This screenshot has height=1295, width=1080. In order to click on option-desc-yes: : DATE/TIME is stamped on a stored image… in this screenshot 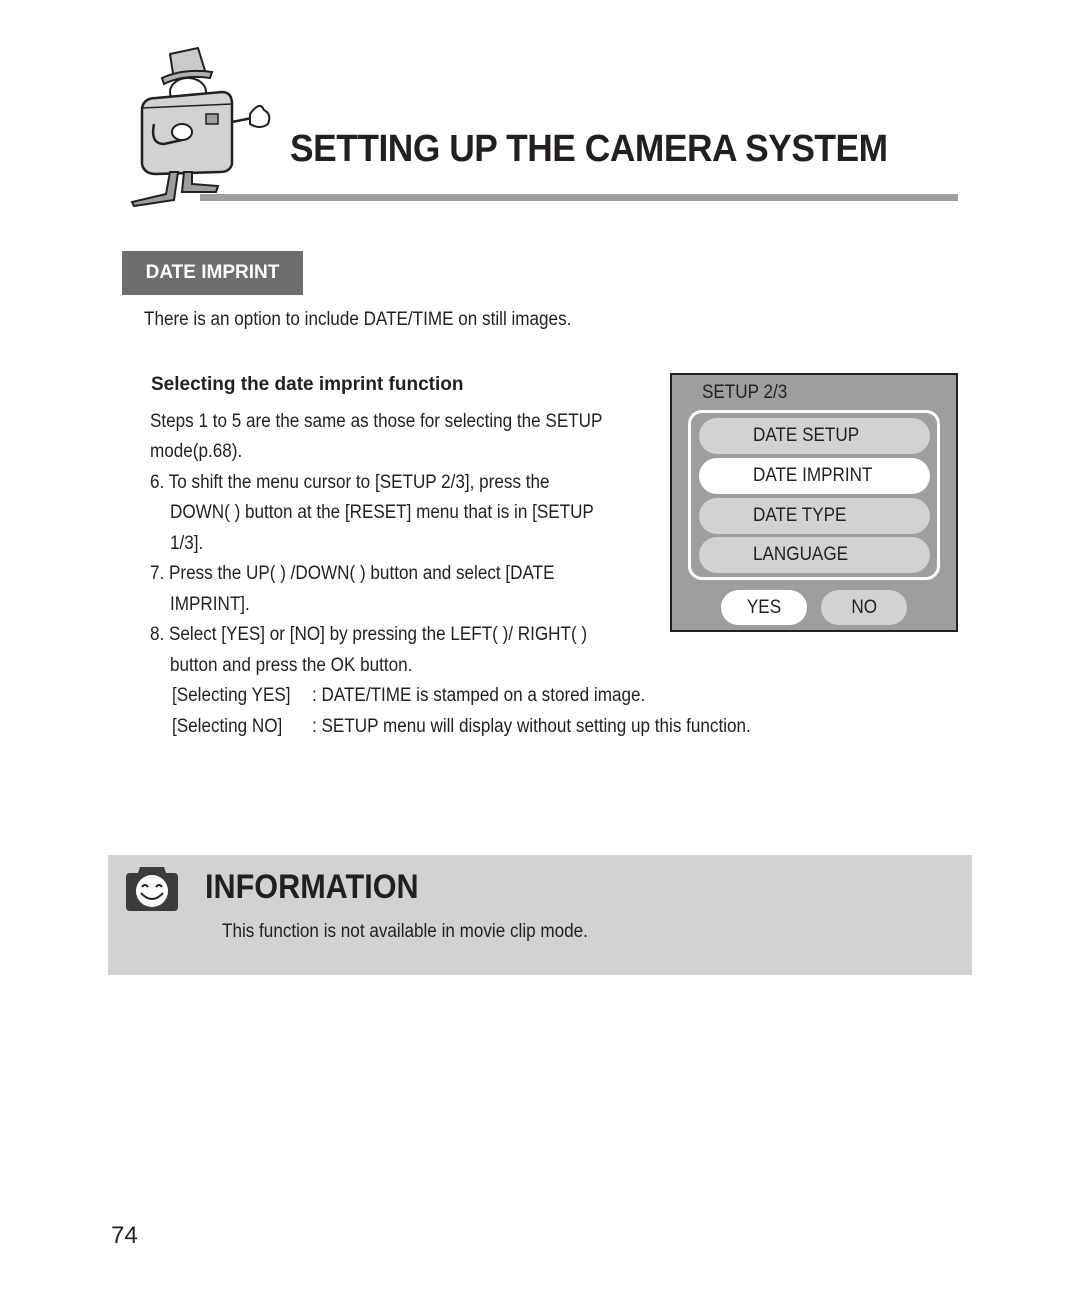, I will do `click(479, 695)`.